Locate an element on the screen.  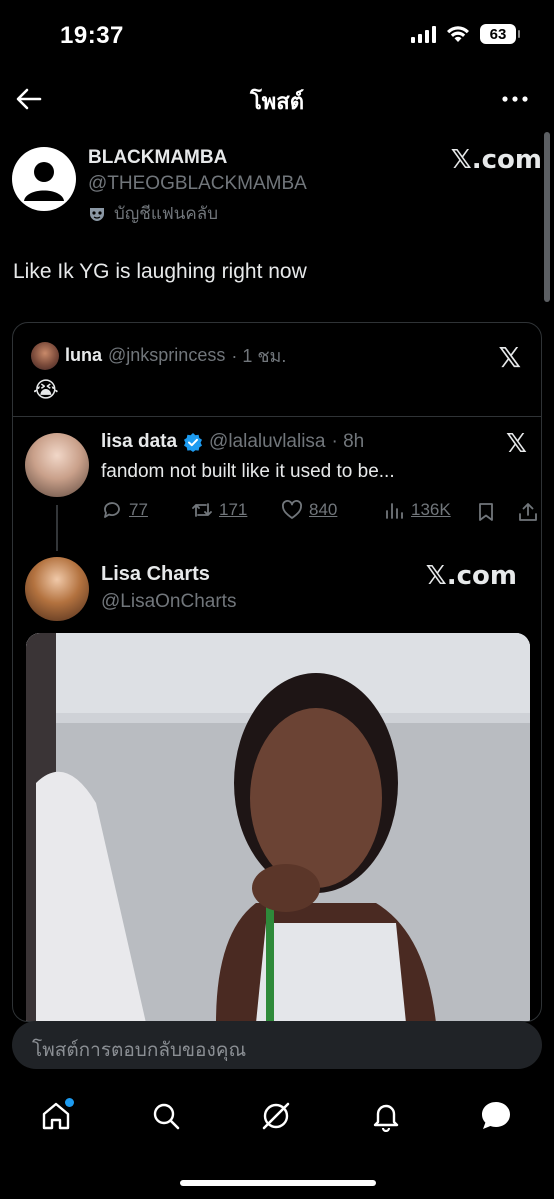
quoted-post-header: luna @jnksprincess · 1 ชม. is located at coordinates (158, 355).